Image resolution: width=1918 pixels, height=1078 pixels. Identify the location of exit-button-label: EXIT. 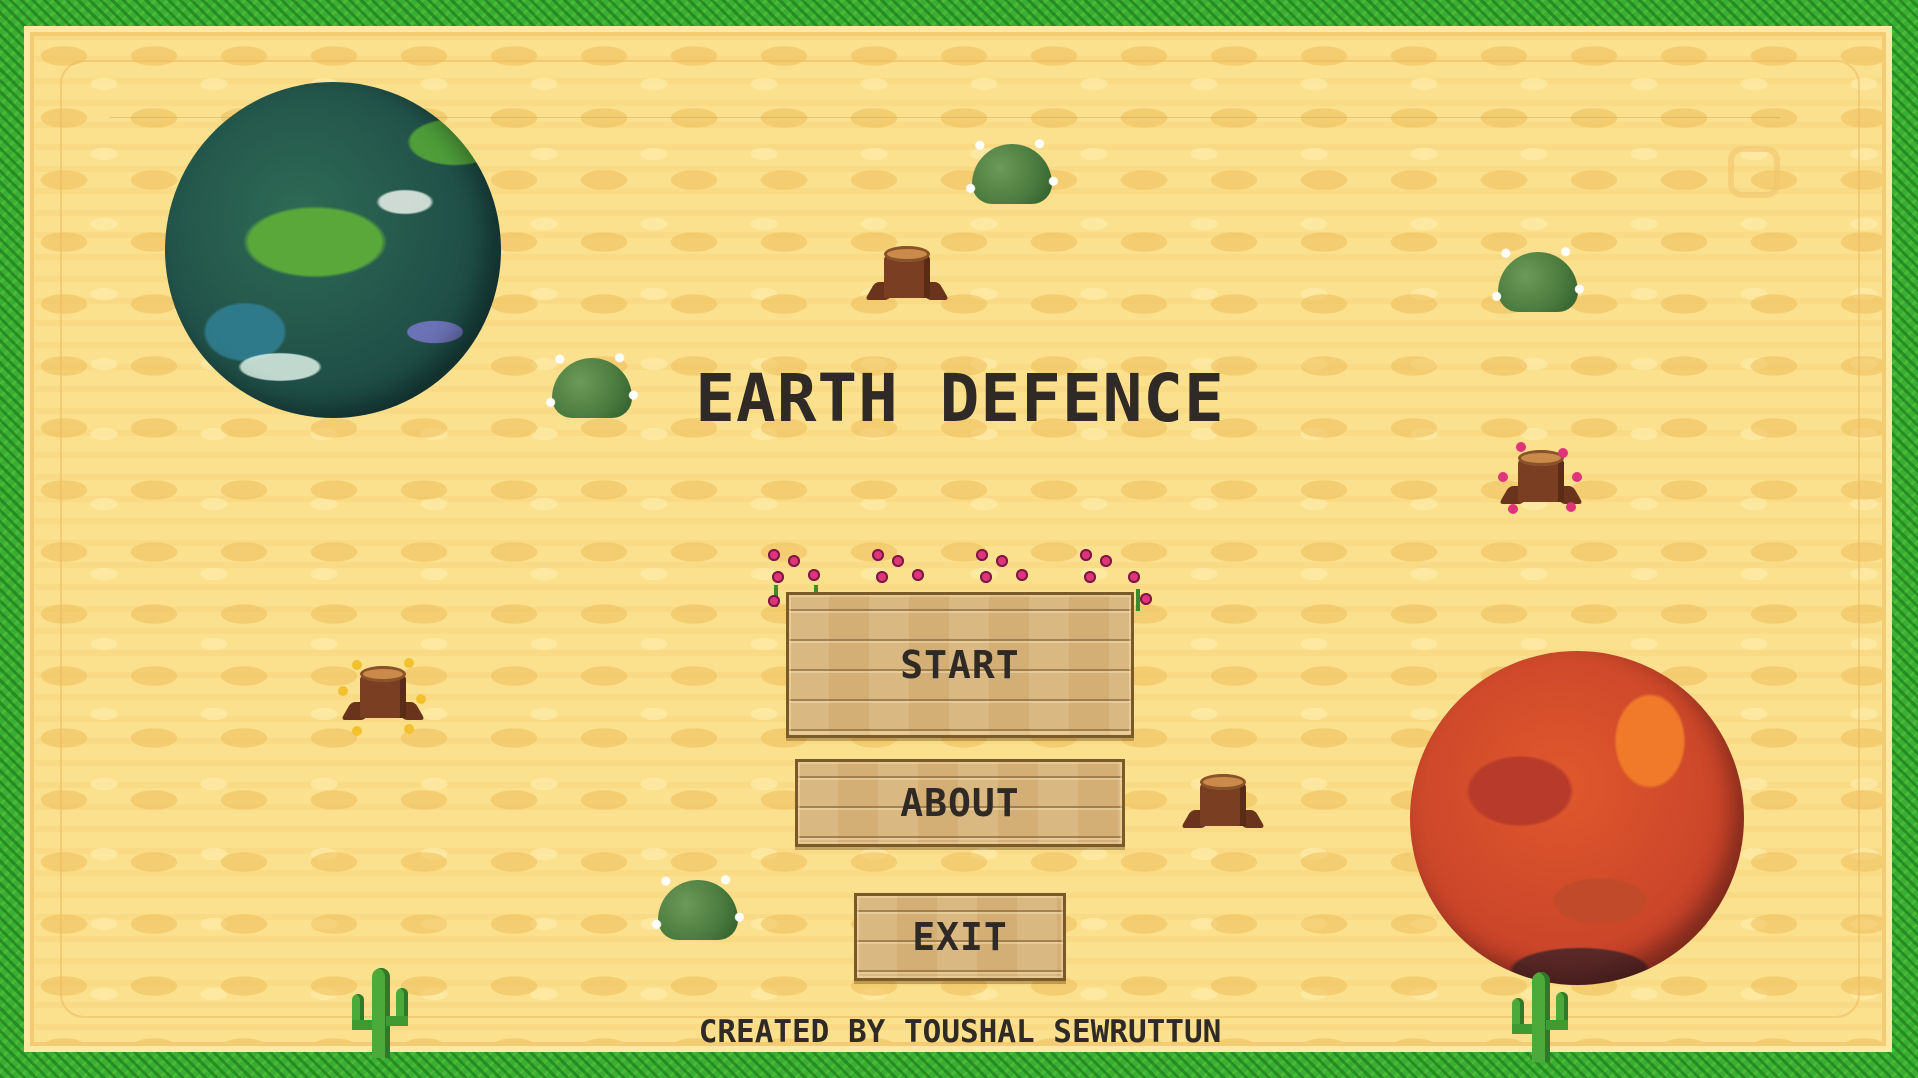
(960, 937).